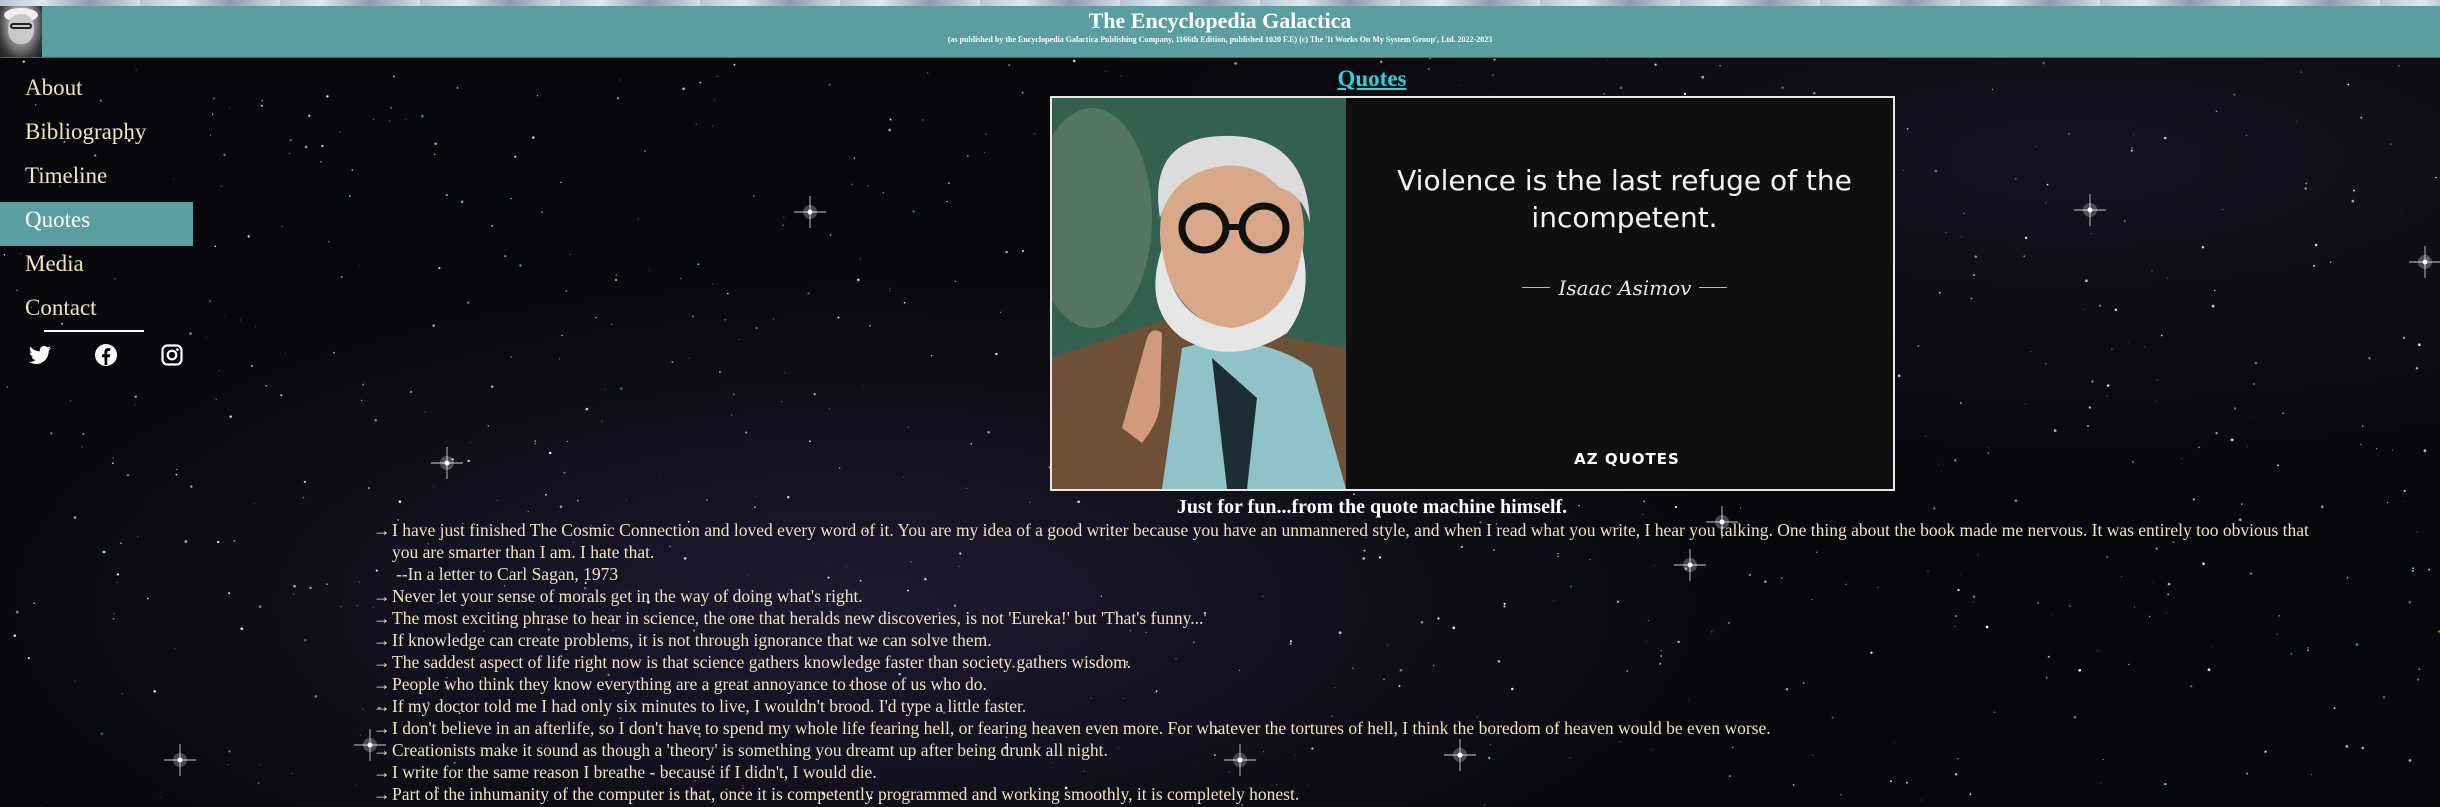  What do you see at coordinates (172, 355) in the screenshot?
I see `instagram-icon` at bounding box center [172, 355].